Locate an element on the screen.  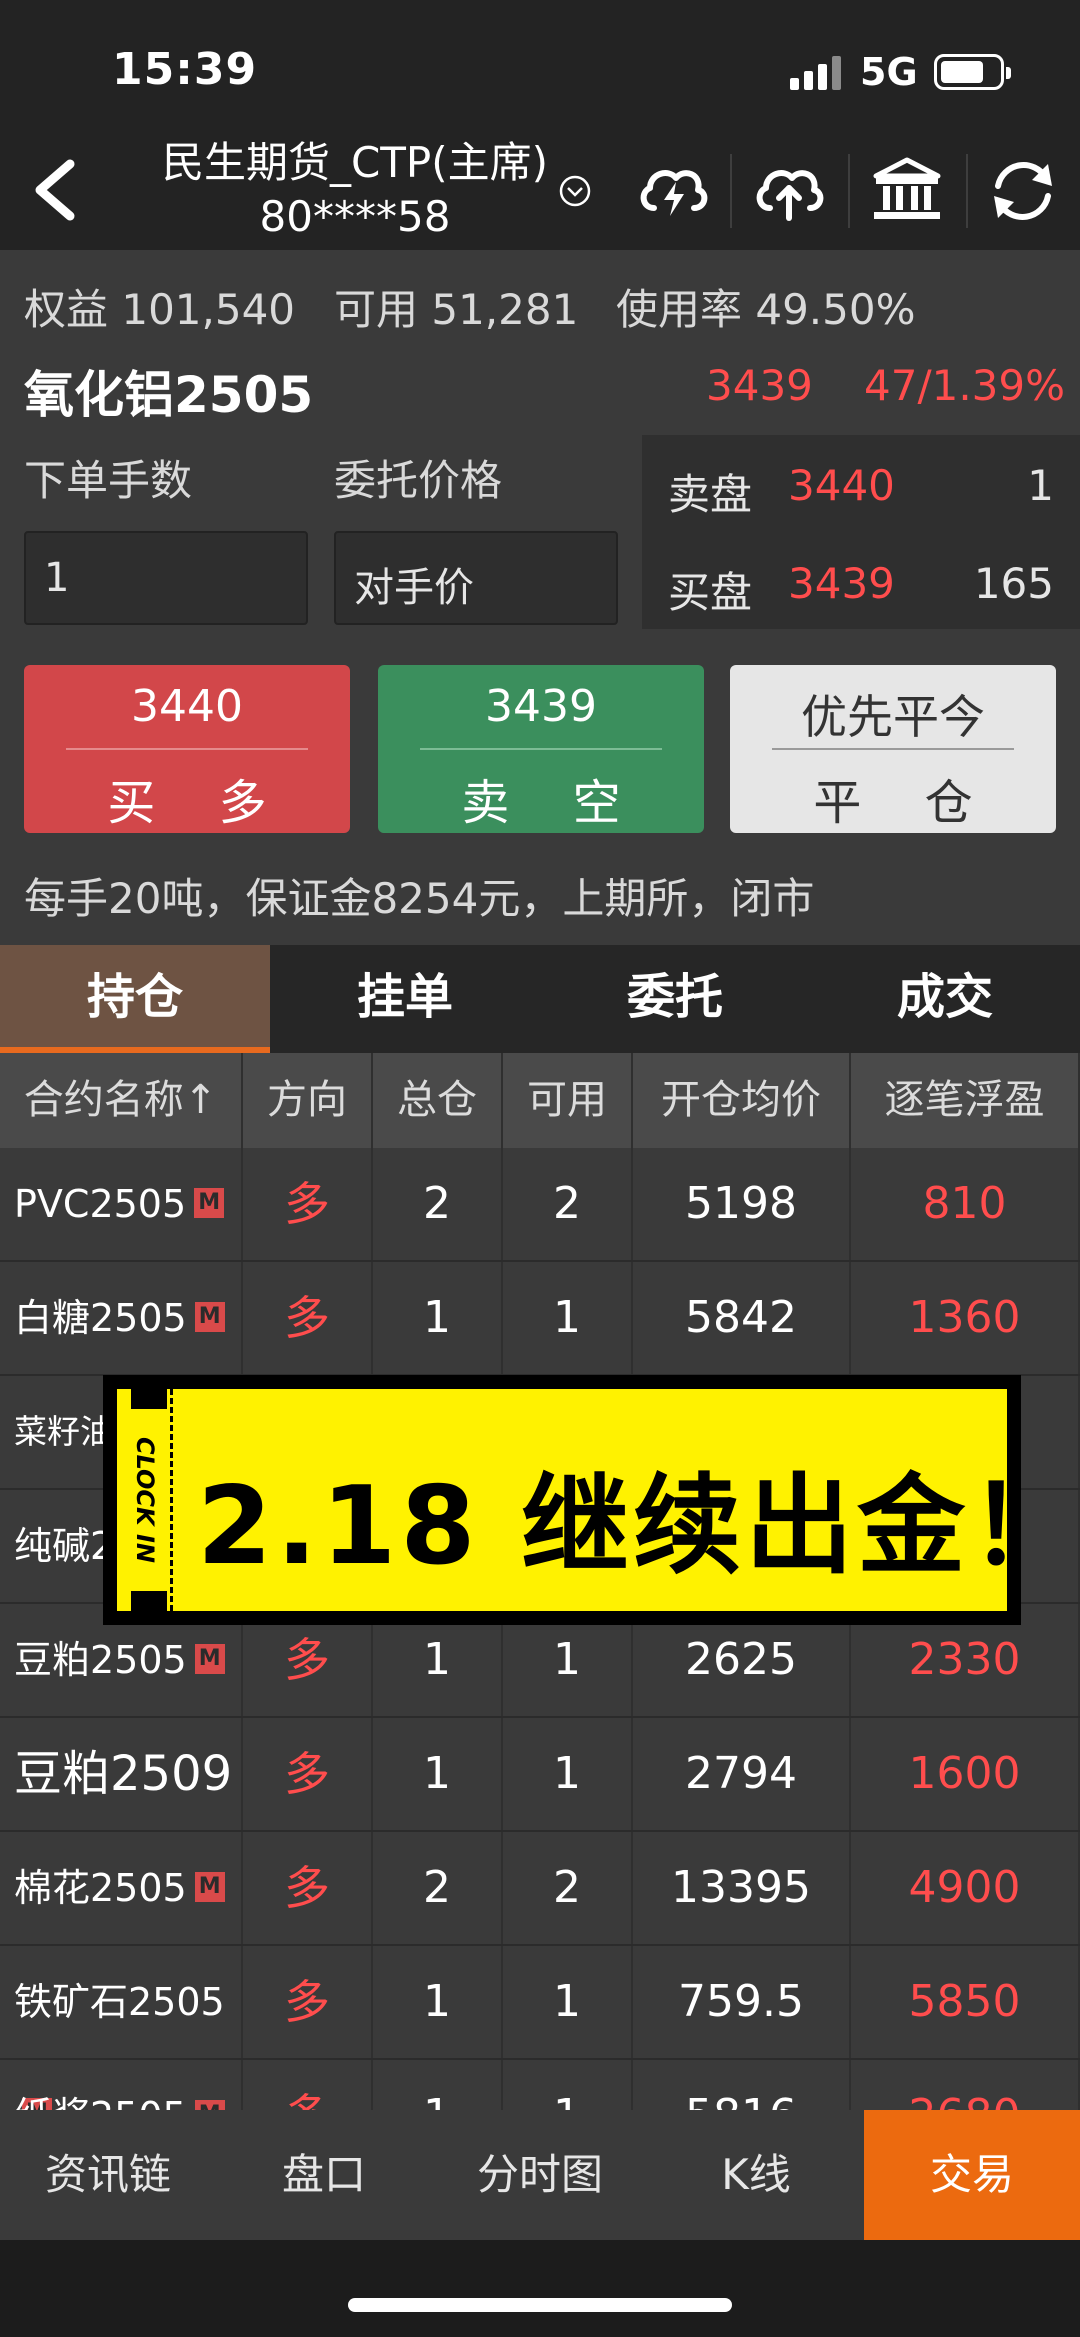
battery-icon is located at coordinates (972, 72).